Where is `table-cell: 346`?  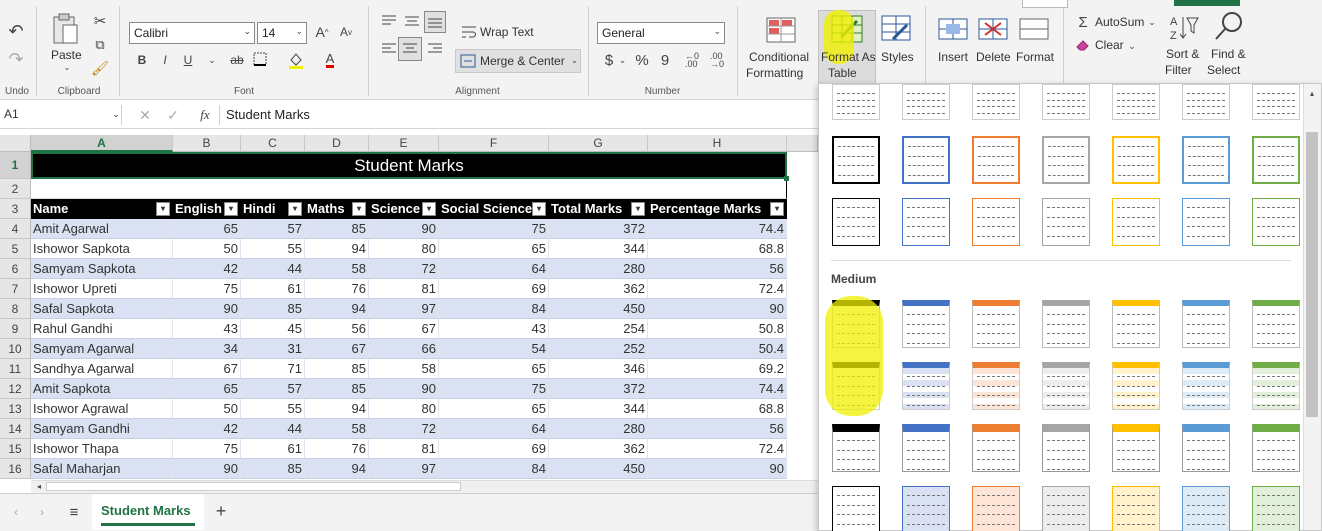 table-cell: 346 is located at coordinates (598, 369).